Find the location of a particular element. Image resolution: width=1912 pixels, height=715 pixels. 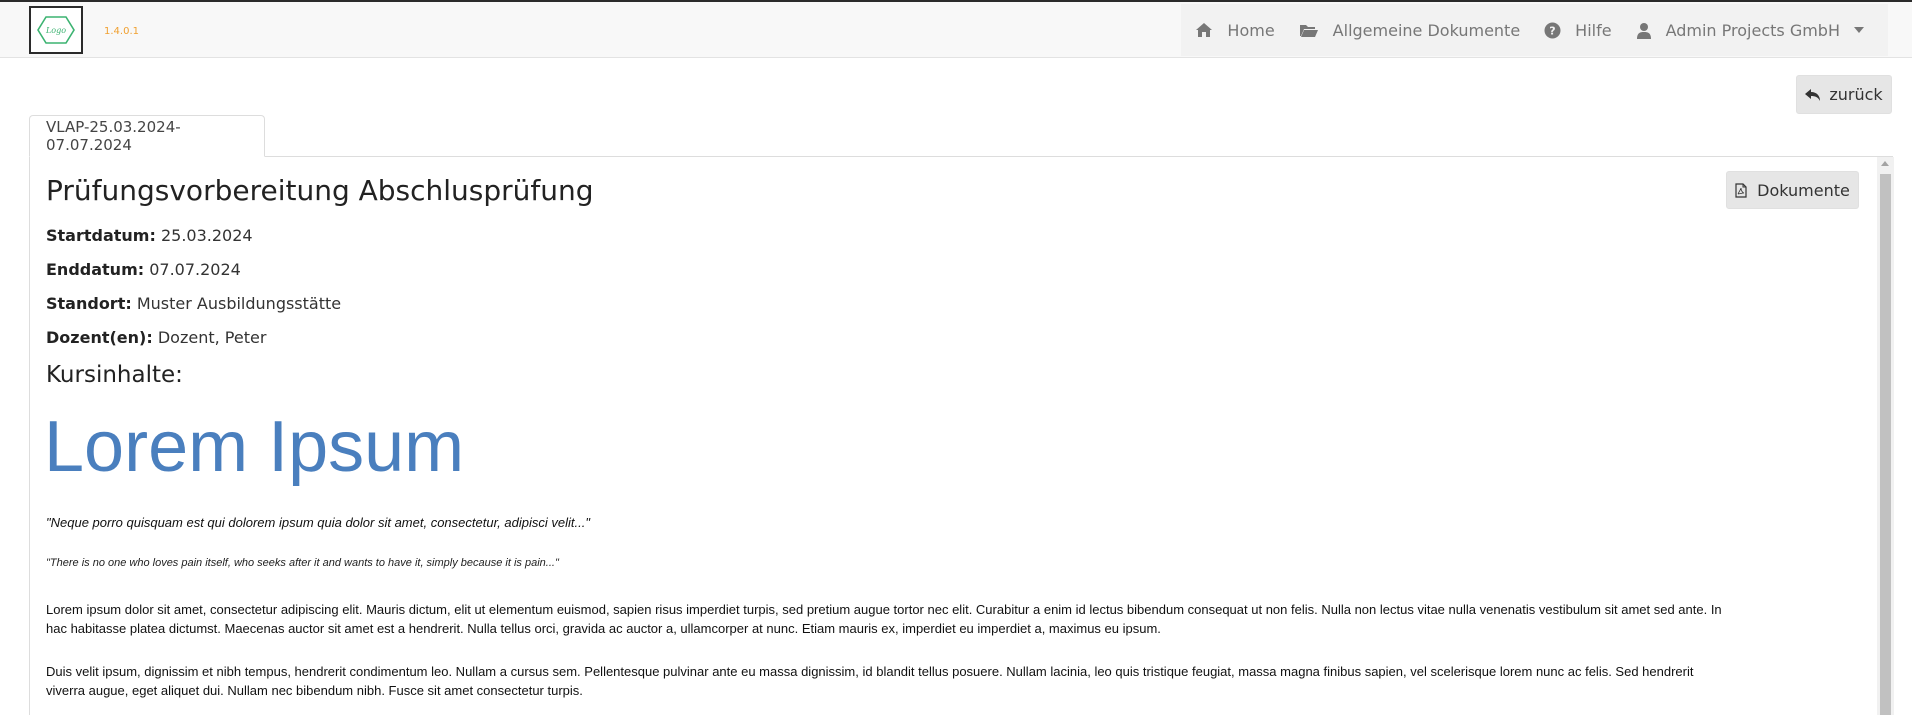

nav-user-label: Admin Projects GmbH is located at coordinates (1752, 30).